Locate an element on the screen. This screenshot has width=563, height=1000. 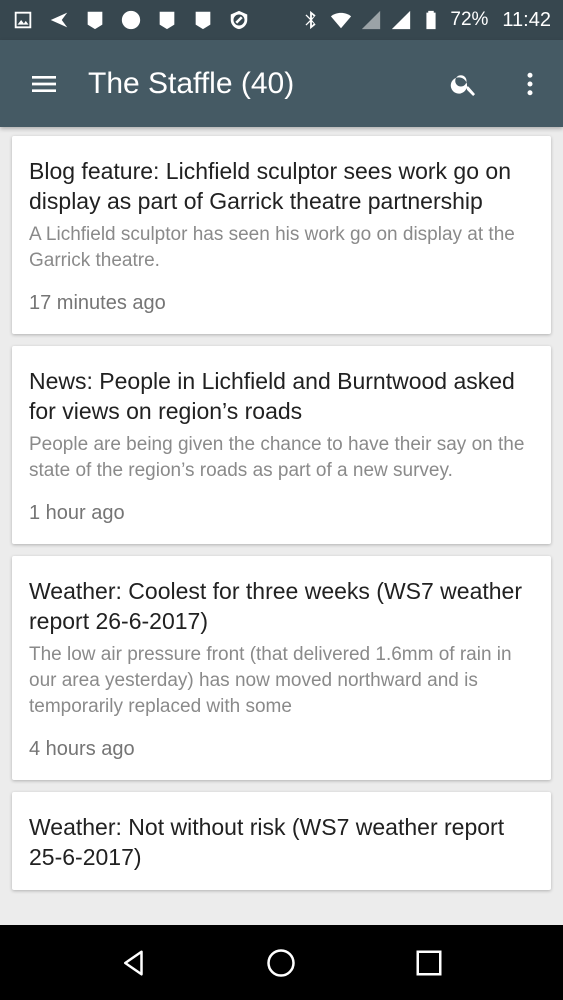
back-triangle-icon is located at coordinates (133, 962).